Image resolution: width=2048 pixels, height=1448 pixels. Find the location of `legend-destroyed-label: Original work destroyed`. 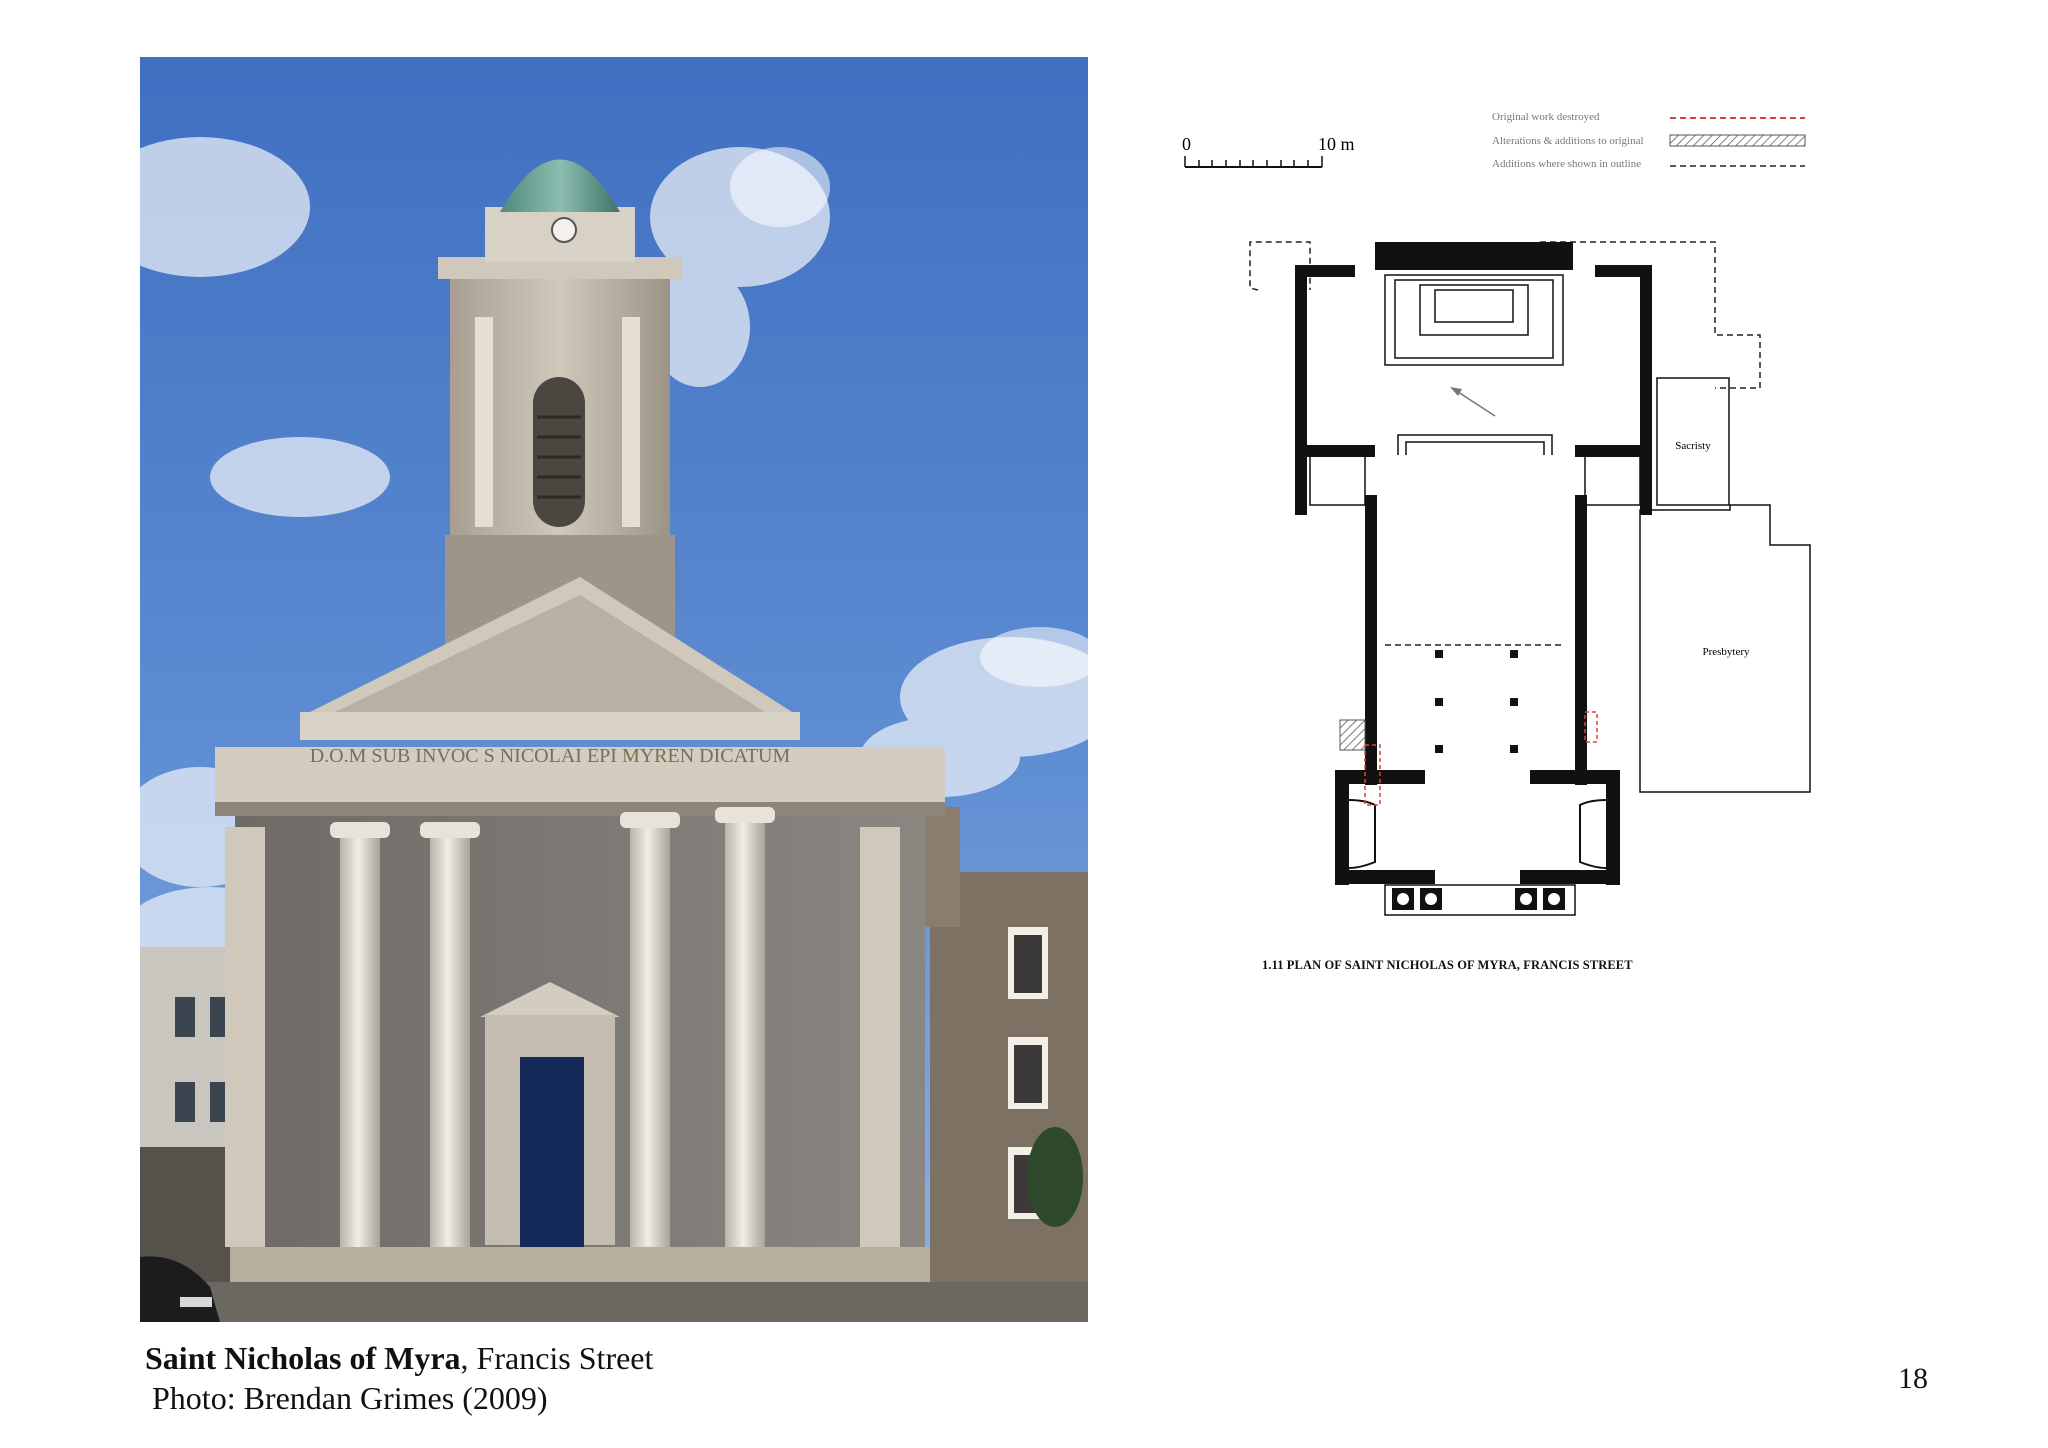

legend-destroyed-label: Original work destroyed is located at coordinates (1546, 117).